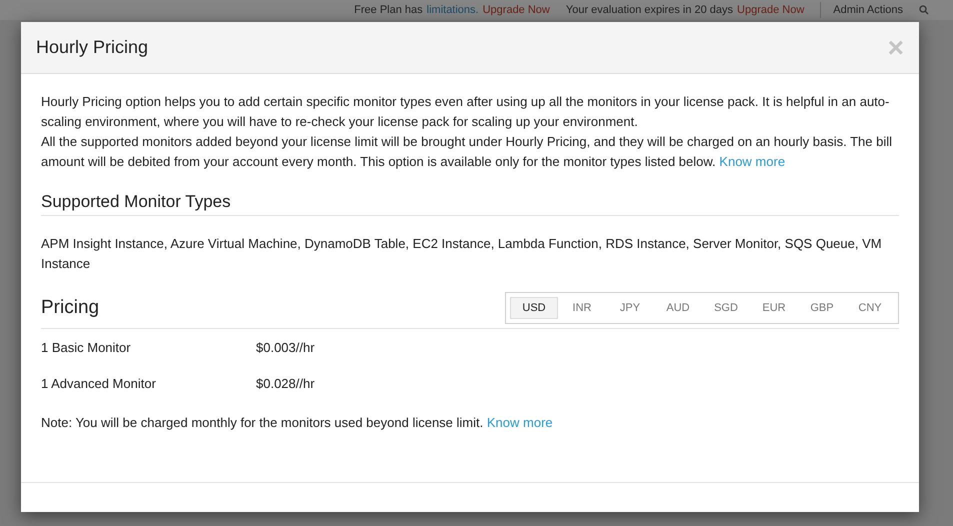 Image resolution: width=953 pixels, height=526 pixels. I want to click on currency-tab: CNY, so click(870, 308).